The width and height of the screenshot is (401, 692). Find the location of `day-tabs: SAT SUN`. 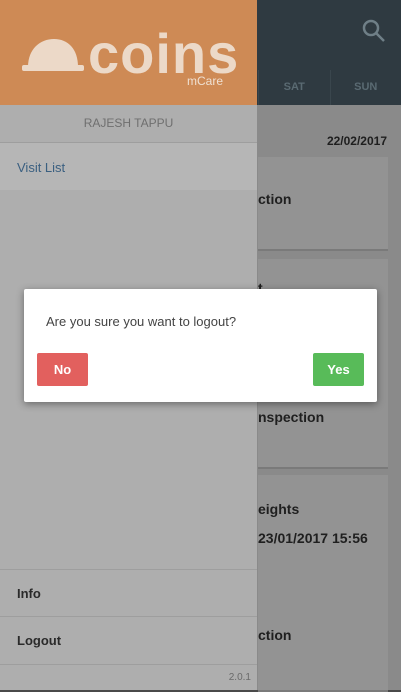

day-tabs: SAT SUN is located at coordinates (329, 87).